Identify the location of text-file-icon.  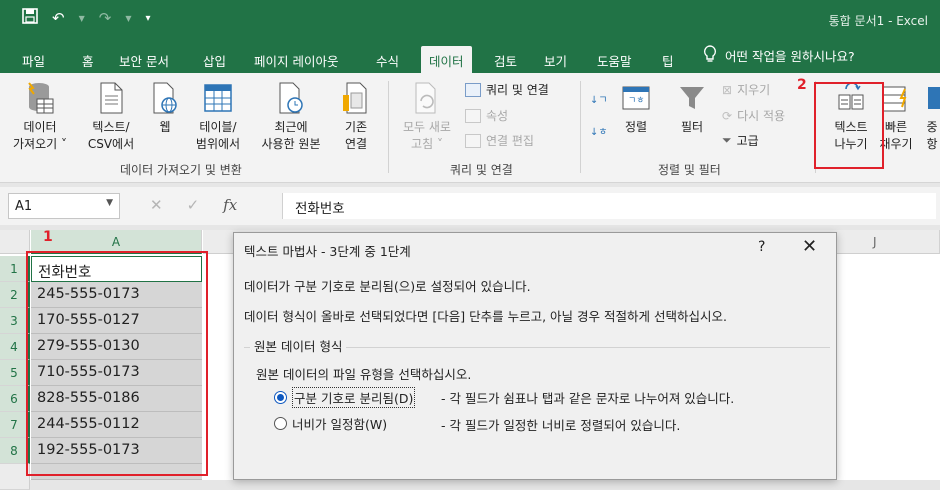
(111, 98).